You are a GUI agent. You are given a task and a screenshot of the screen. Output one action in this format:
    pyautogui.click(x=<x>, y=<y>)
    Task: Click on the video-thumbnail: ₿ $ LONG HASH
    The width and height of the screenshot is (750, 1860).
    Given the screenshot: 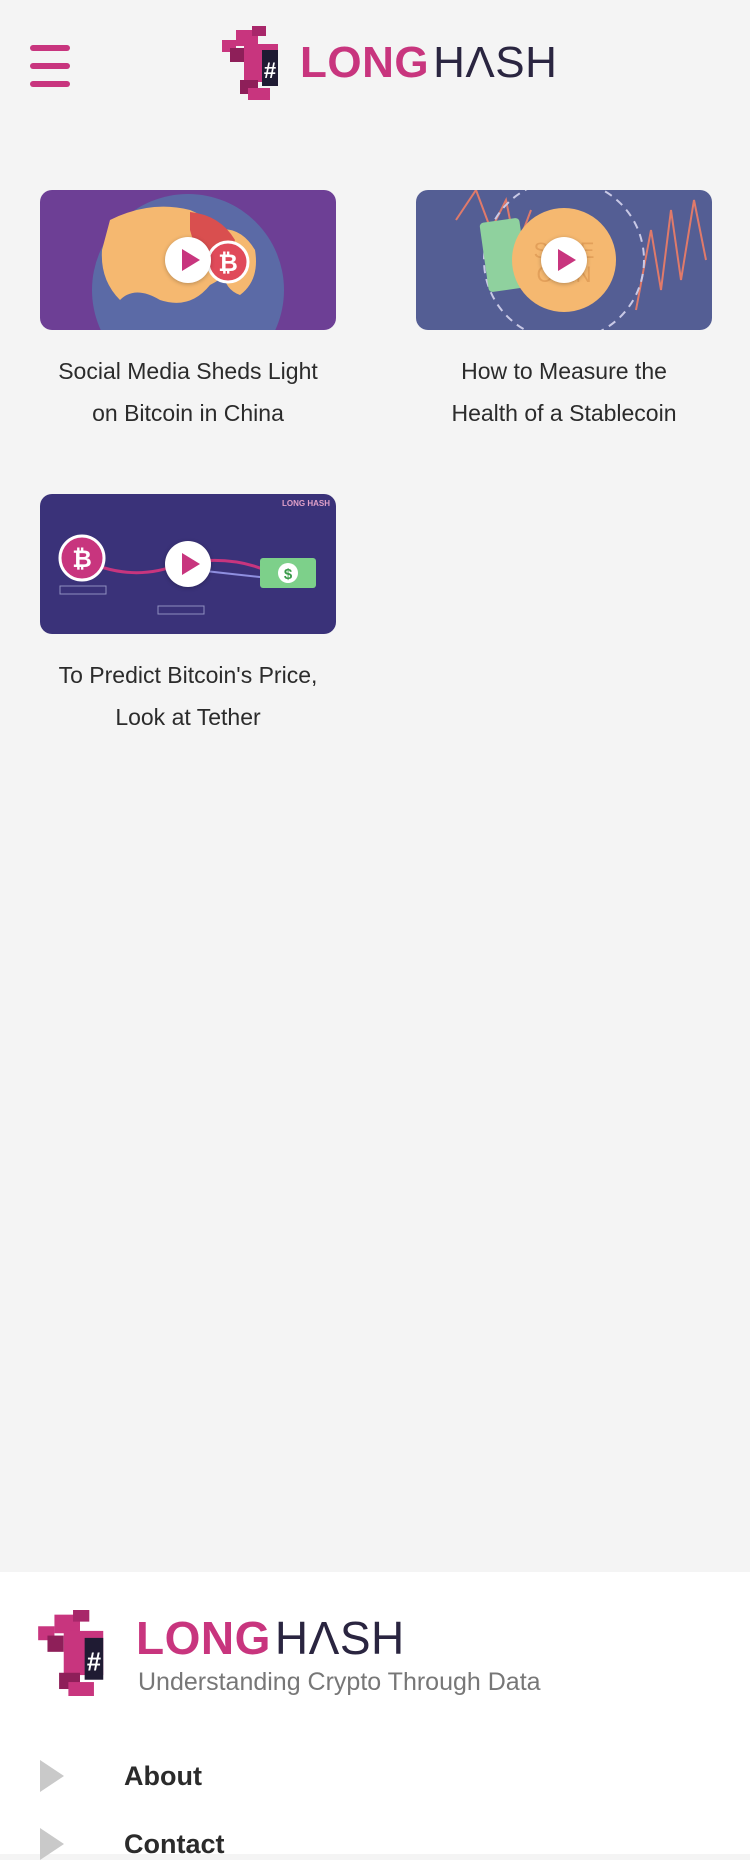 What is the action you would take?
    pyautogui.click(x=188, y=564)
    